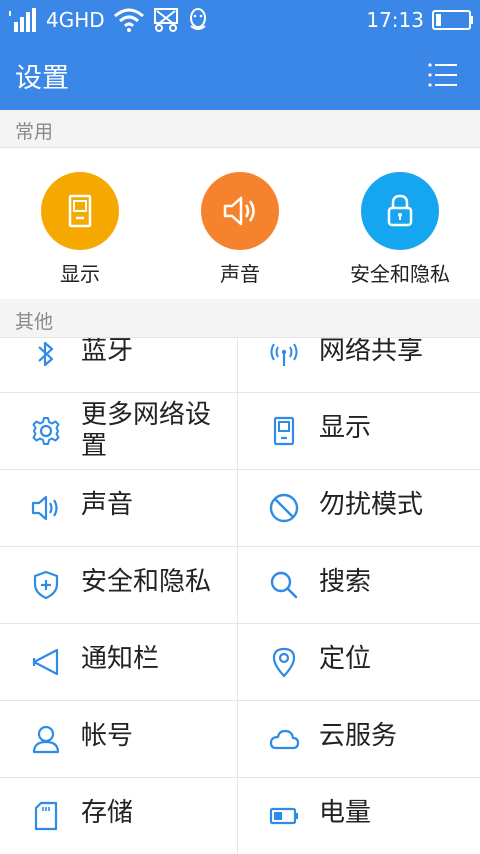 The width and height of the screenshot is (480, 854). Describe the element at coordinates (34, 322) in the screenshot. I see `section-title: 其他` at that location.